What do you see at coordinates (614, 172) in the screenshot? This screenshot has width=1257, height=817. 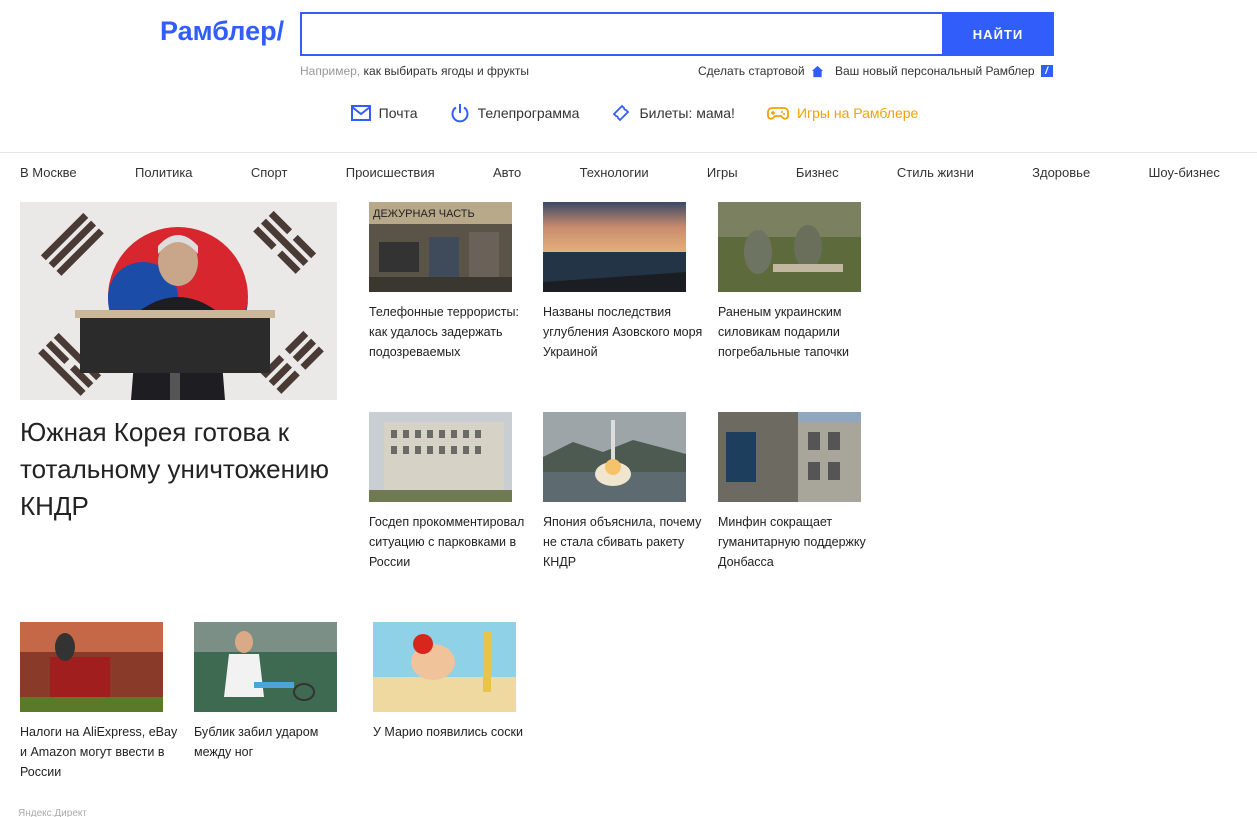 I see `topic-tech: Технологии` at bounding box center [614, 172].